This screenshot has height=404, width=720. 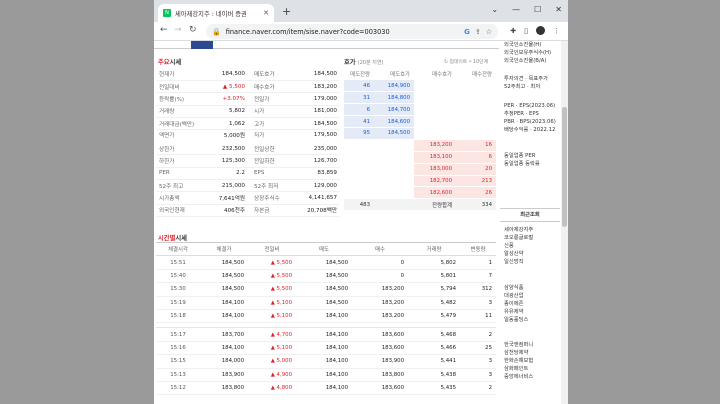 I want to click on ask-row: 95 184,500, so click(x=420, y=133).